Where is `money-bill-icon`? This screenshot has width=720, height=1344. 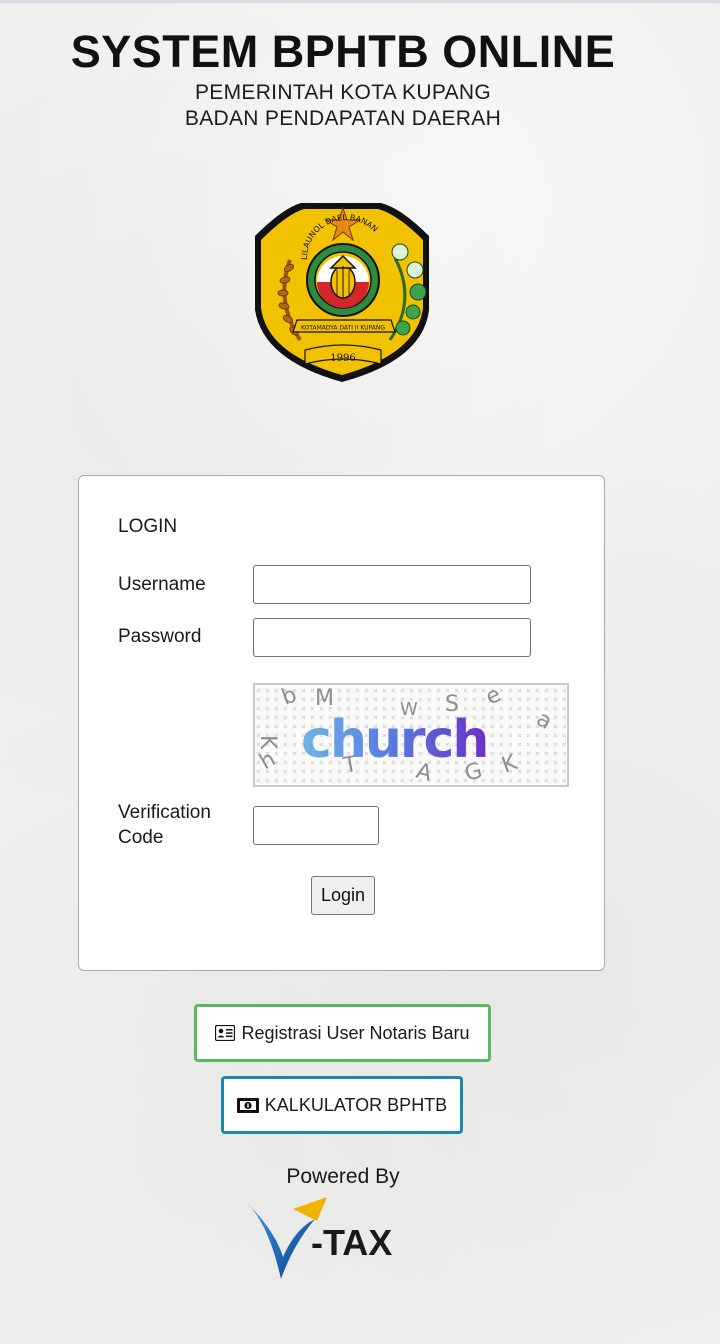 money-bill-icon is located at coordinates (247, 1105).